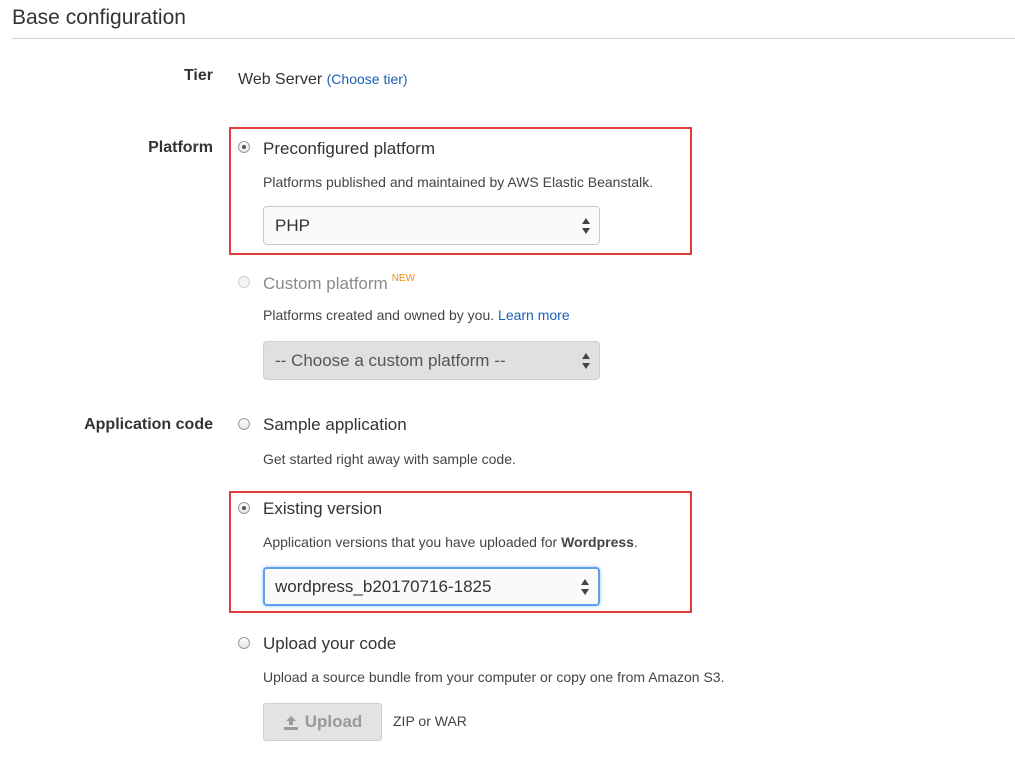 Image resolution: width=1015 pixels, height=766 pixels. I want to click on existing-version-description-suffix: ., so click(635, 542).